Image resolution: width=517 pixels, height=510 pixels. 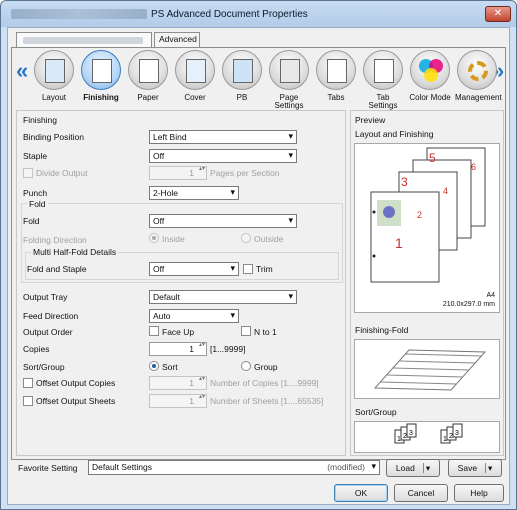 I want to click on divide-output-label: Divide Output, so click(x=62, y=173).